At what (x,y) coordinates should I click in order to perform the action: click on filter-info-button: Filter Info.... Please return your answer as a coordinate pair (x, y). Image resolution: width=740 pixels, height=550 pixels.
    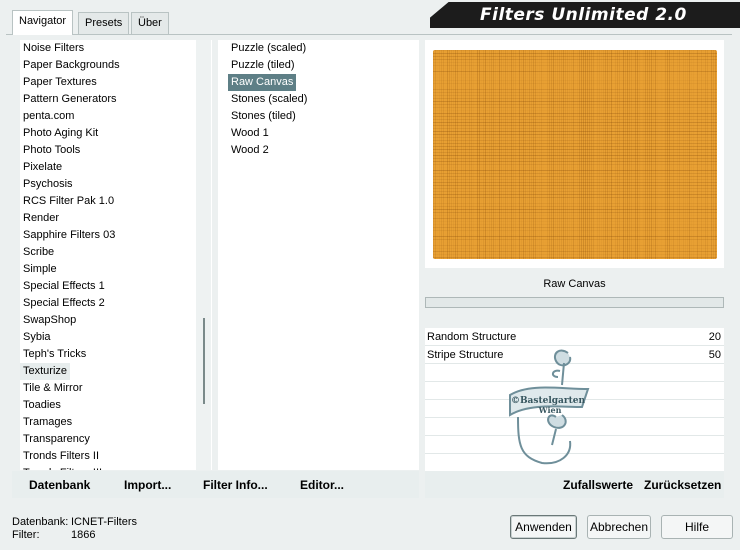
    Looking at the image, I should click on (235, 485).